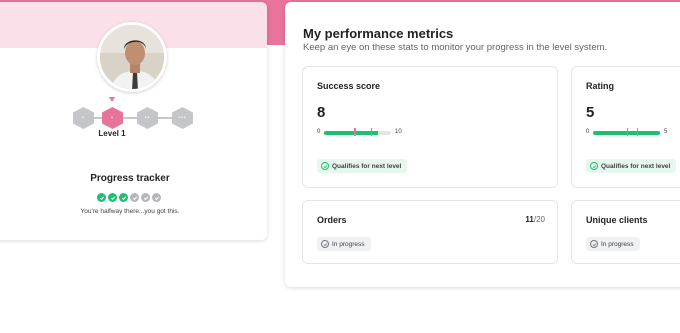 This screenshot has height=333, width=680. I want to click on unique-clients-status: In progress, so click(617, 244).